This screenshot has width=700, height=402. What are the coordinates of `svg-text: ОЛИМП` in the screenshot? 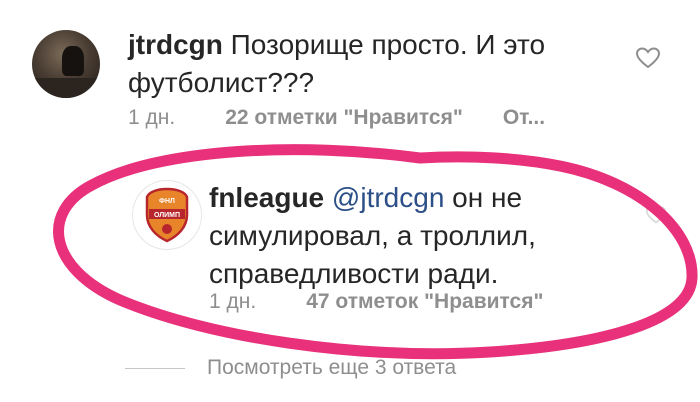 It's located at (167, 215).